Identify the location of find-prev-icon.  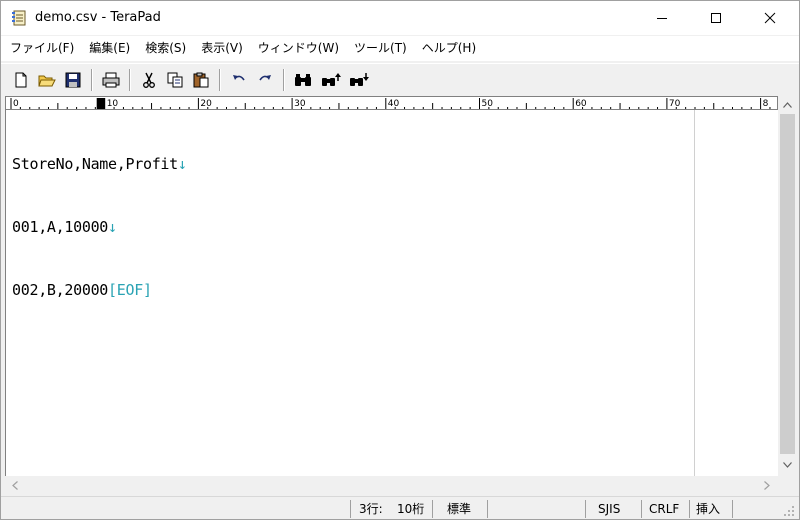
(331, 79).